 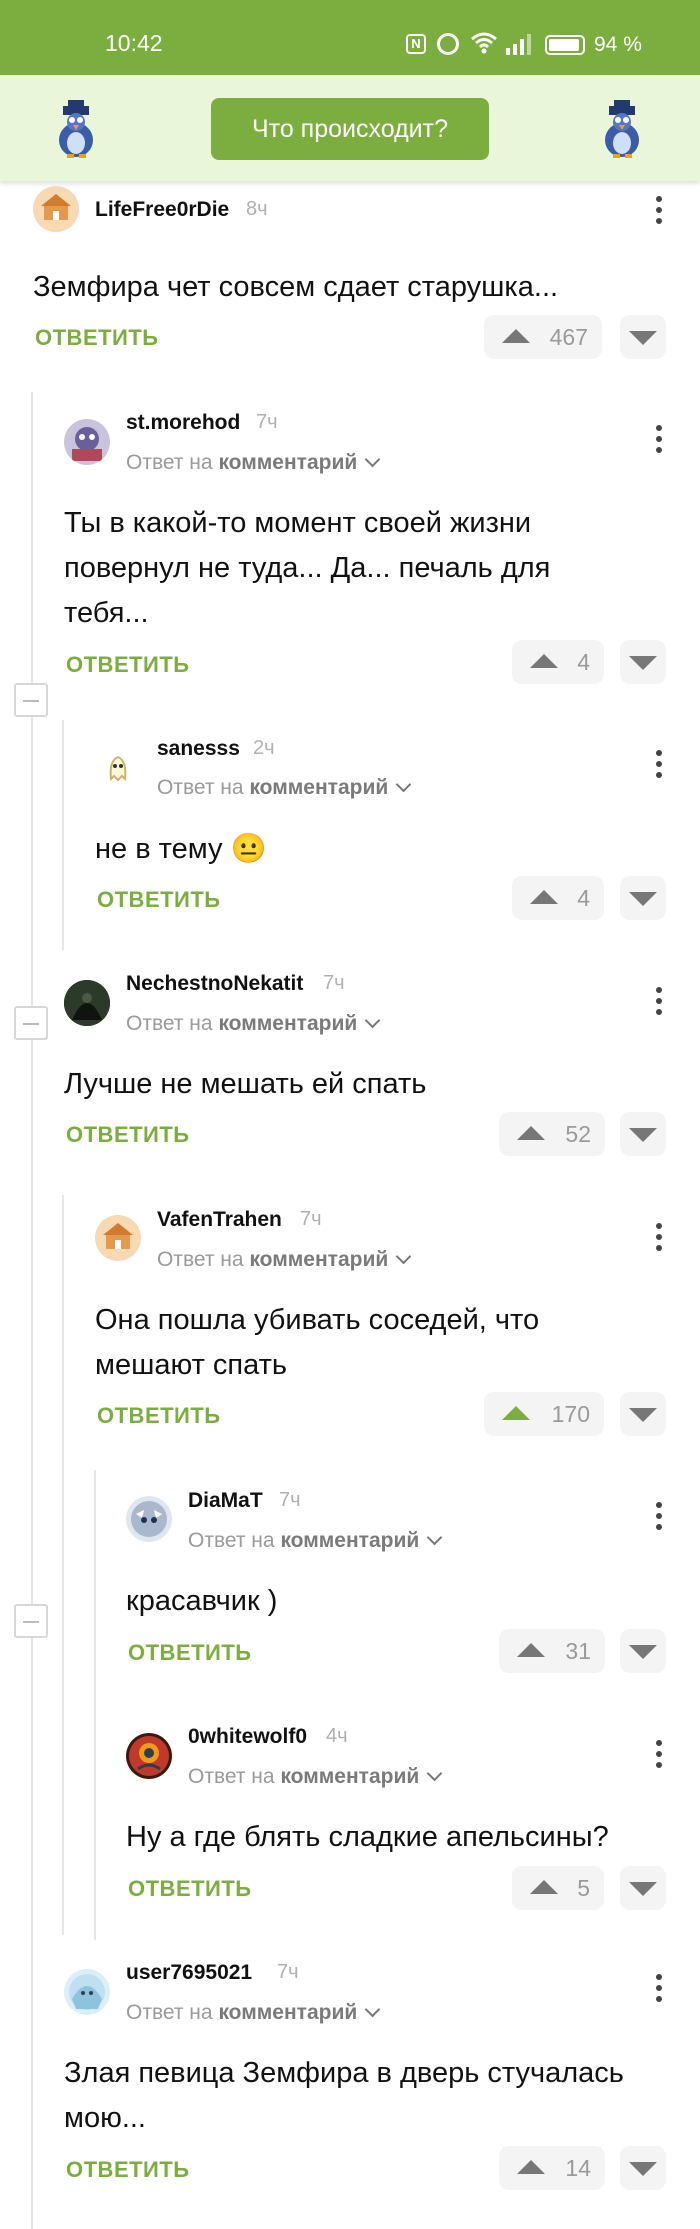 I want to click on comment-text: не в тему 😐, so click(x=181, y=849).